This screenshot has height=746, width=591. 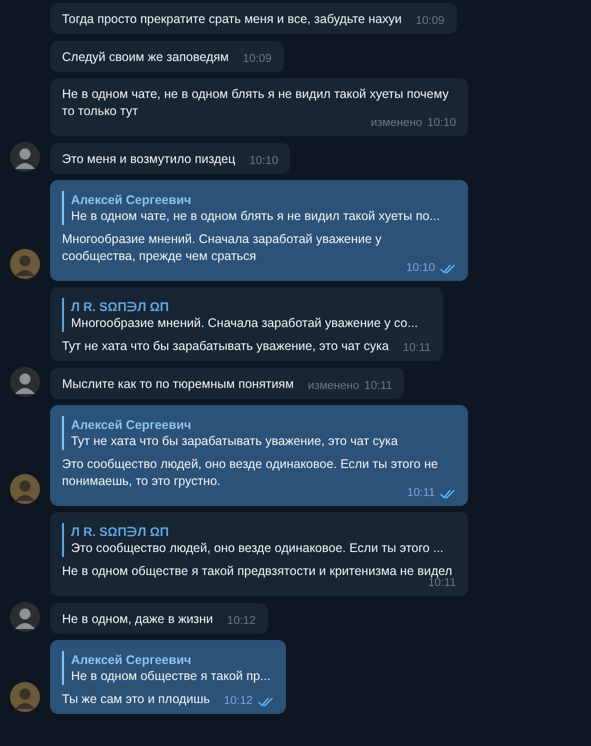 What do you see at coordinates (232, 19) in the screenshot?
I see `message-text: Тогда просто прекратите срать меня и все, забудьте нахуи` at bounding box center [232, 19].